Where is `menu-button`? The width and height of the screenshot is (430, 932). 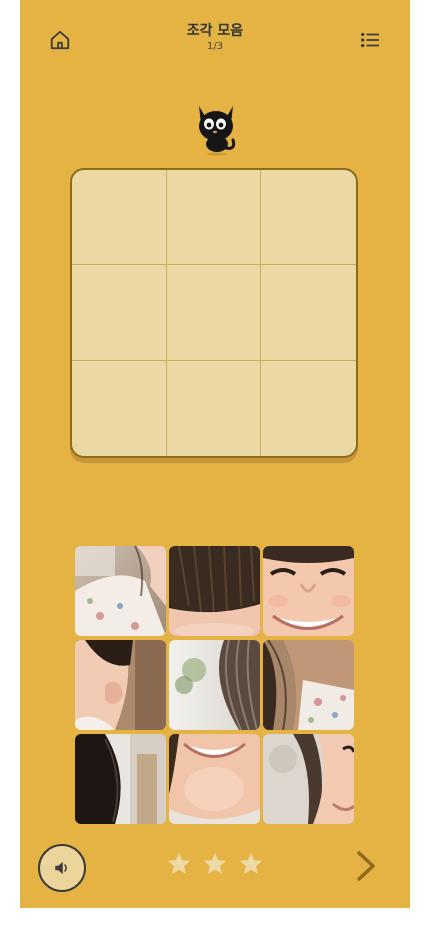
menu-button is located at coordinates (370, 40).